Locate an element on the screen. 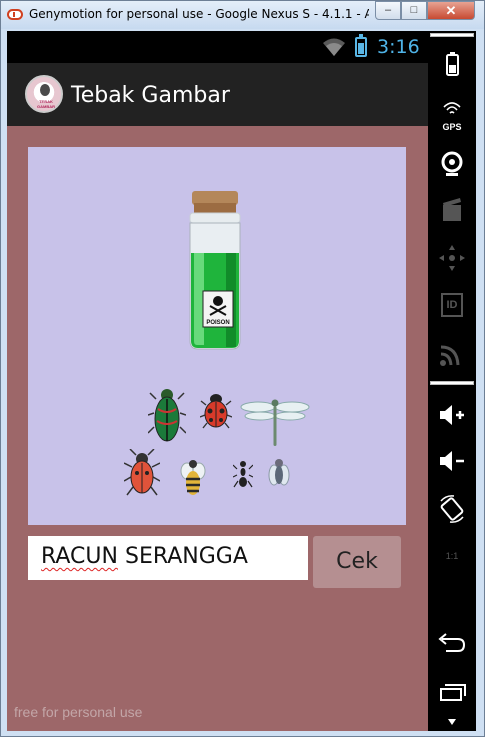 This screenshot has height=737, width=485. answer-input: RACUN SERANGGA is located at coordinates (168, 558).